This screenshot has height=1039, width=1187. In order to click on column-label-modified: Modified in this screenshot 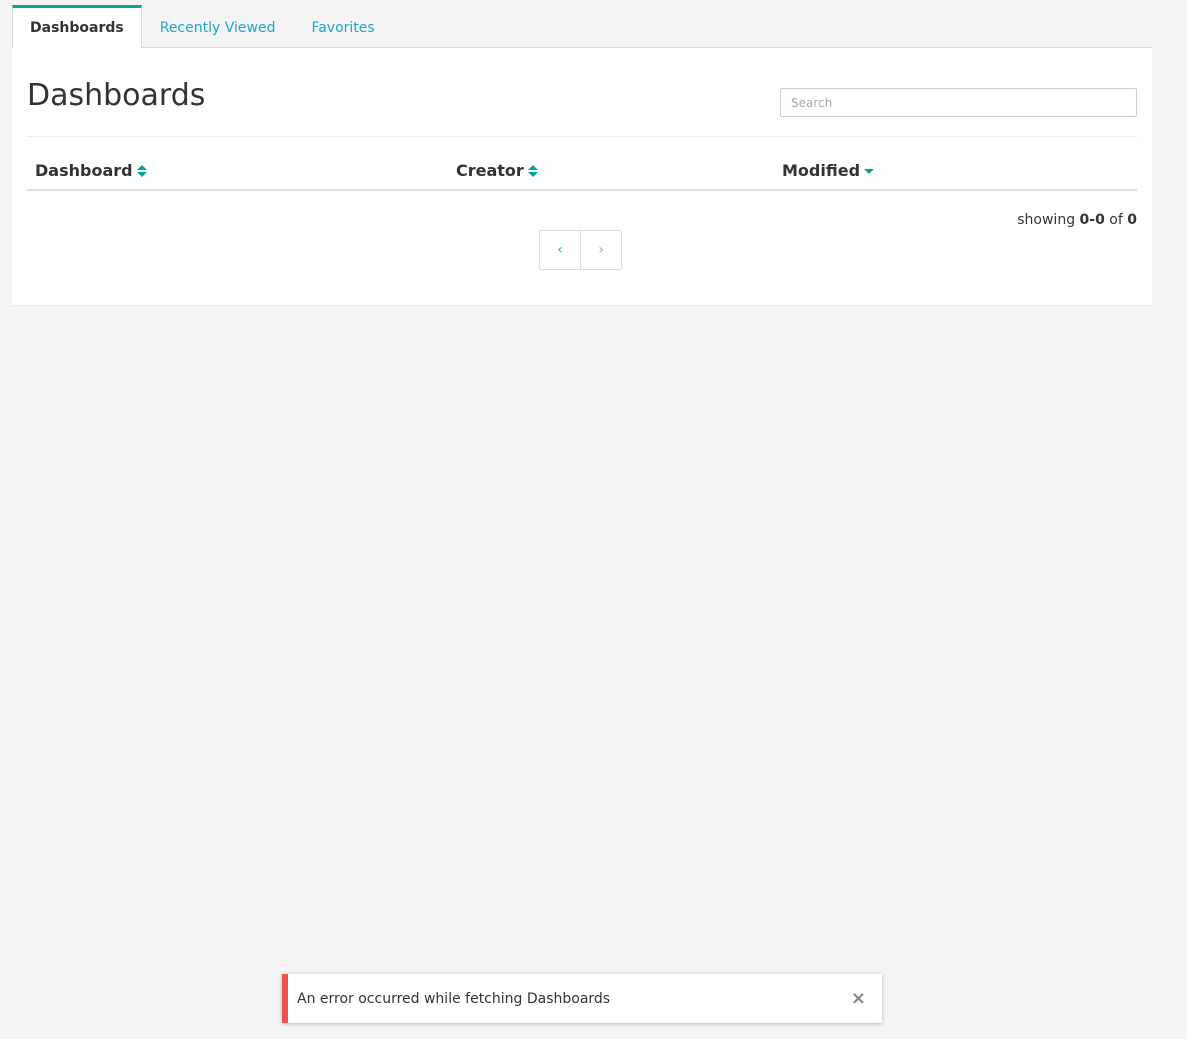, I will do `click(821, 170)`.